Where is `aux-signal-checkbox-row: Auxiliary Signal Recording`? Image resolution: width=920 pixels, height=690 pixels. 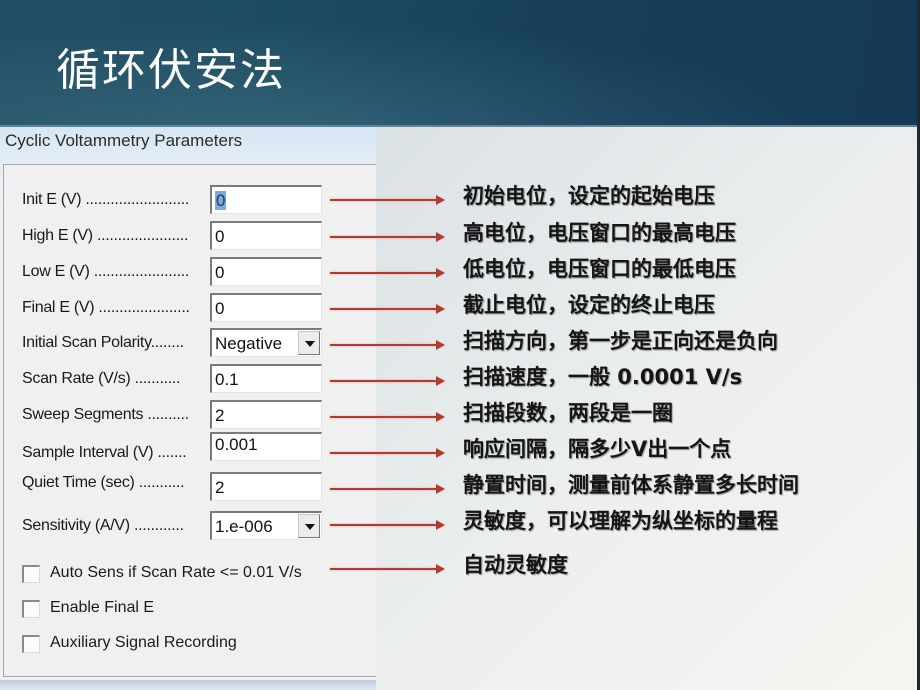
aux-signal-checkbox-row: Auxiliary Signal Recording is located at coordinates (187, 644).